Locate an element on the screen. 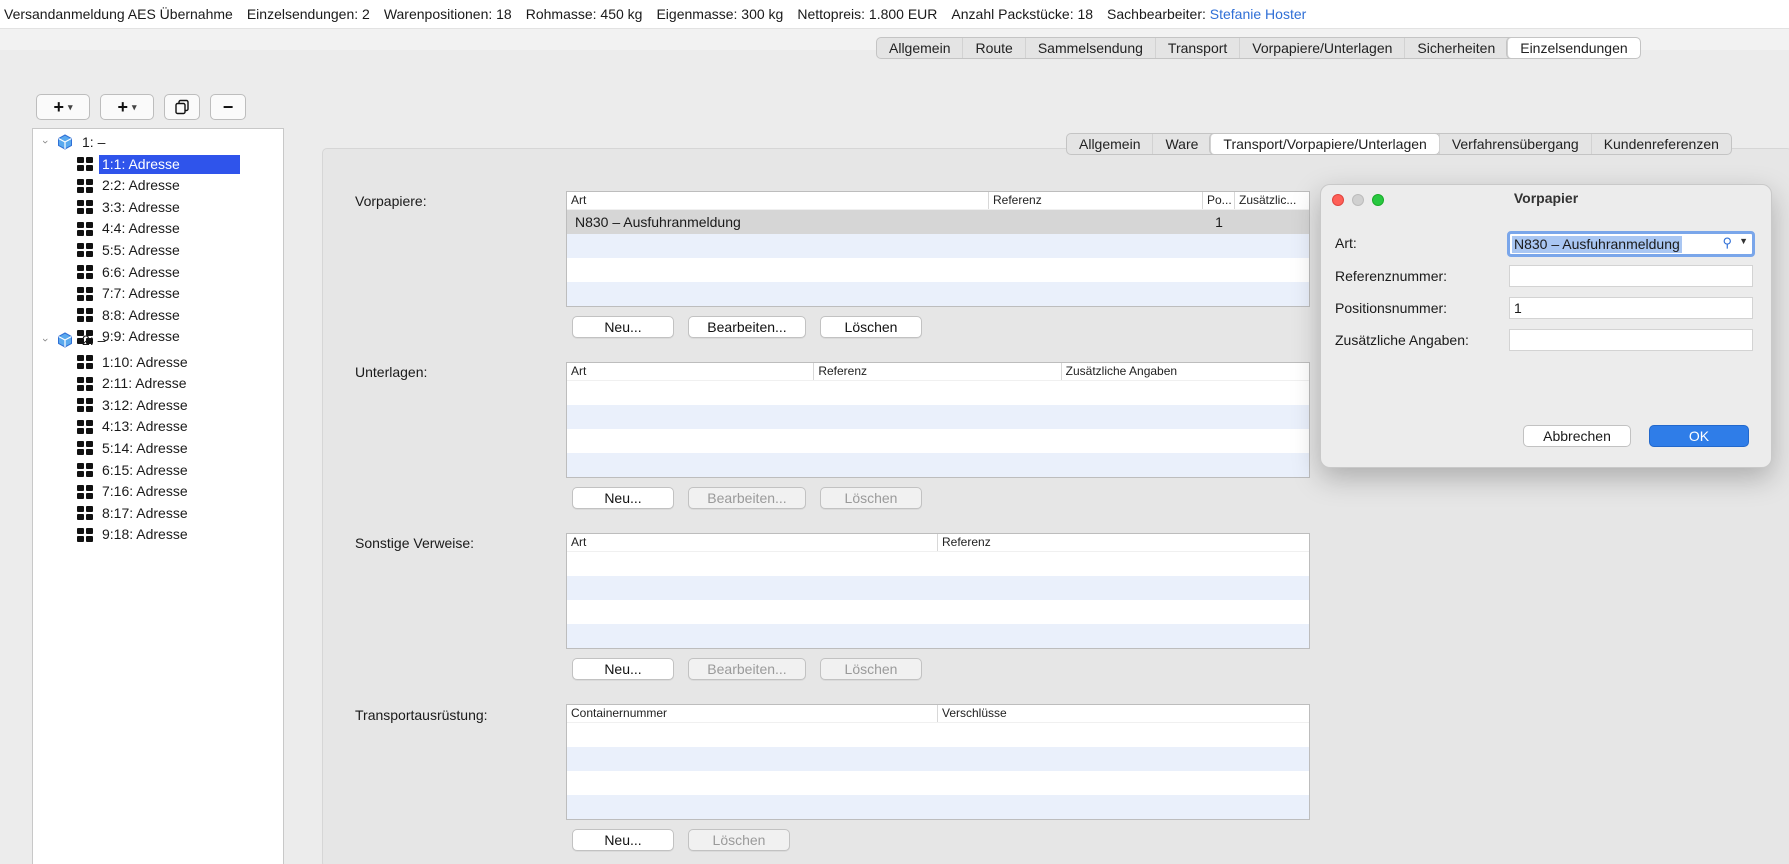 The height and width of the screenshot is (864, 1789). tree-item-label: 3:12: Adresse is located at coordinates (145, 404).